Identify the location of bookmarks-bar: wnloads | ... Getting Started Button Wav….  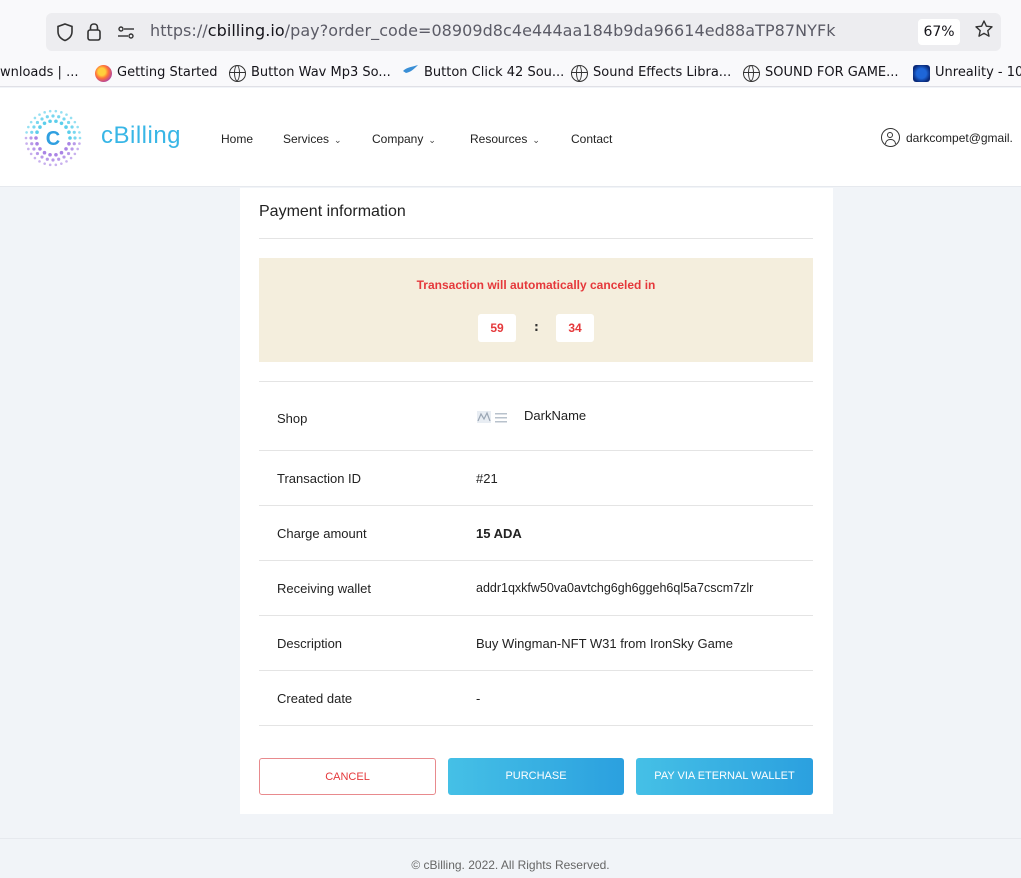
(510, 72).